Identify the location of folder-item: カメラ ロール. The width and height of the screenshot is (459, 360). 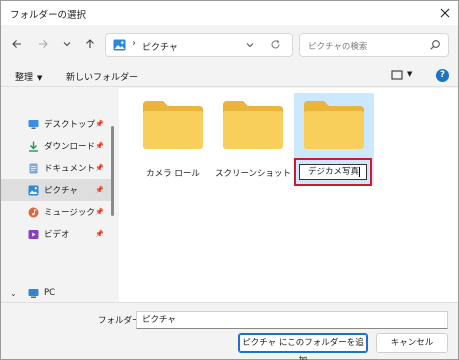
(173, 139).